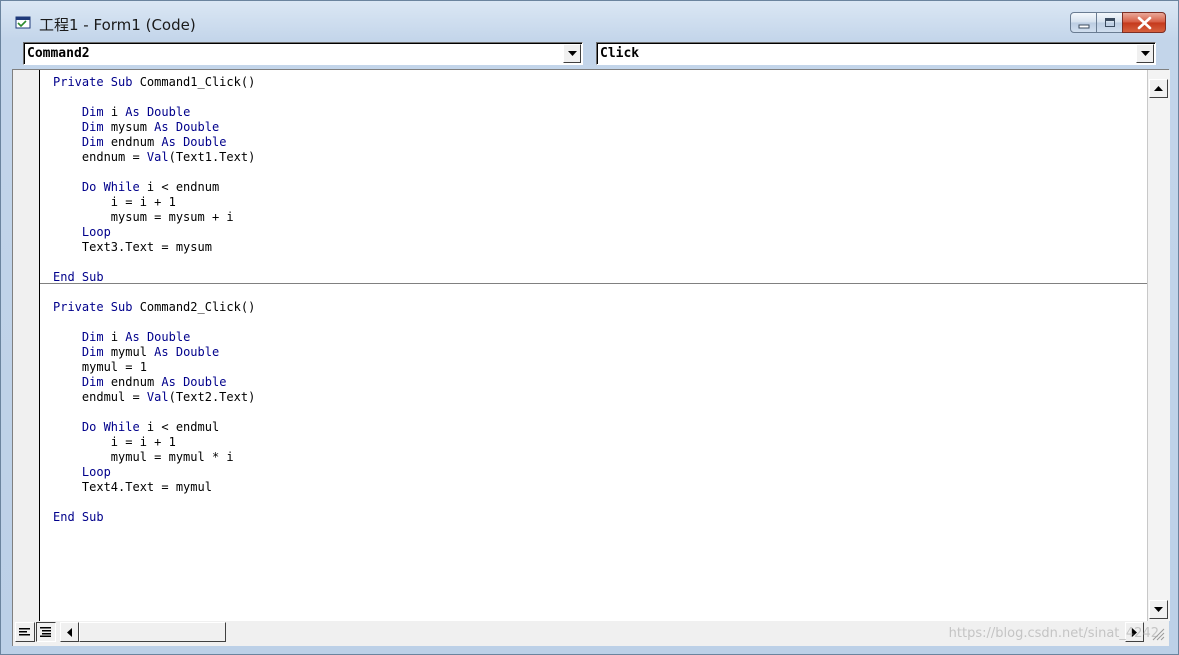 The height and width of the screenshot is (655, 1179). Describe the element at coordinates (593, 427) in the screenshot. I see `code-line: Do While i < endmul` at that location.